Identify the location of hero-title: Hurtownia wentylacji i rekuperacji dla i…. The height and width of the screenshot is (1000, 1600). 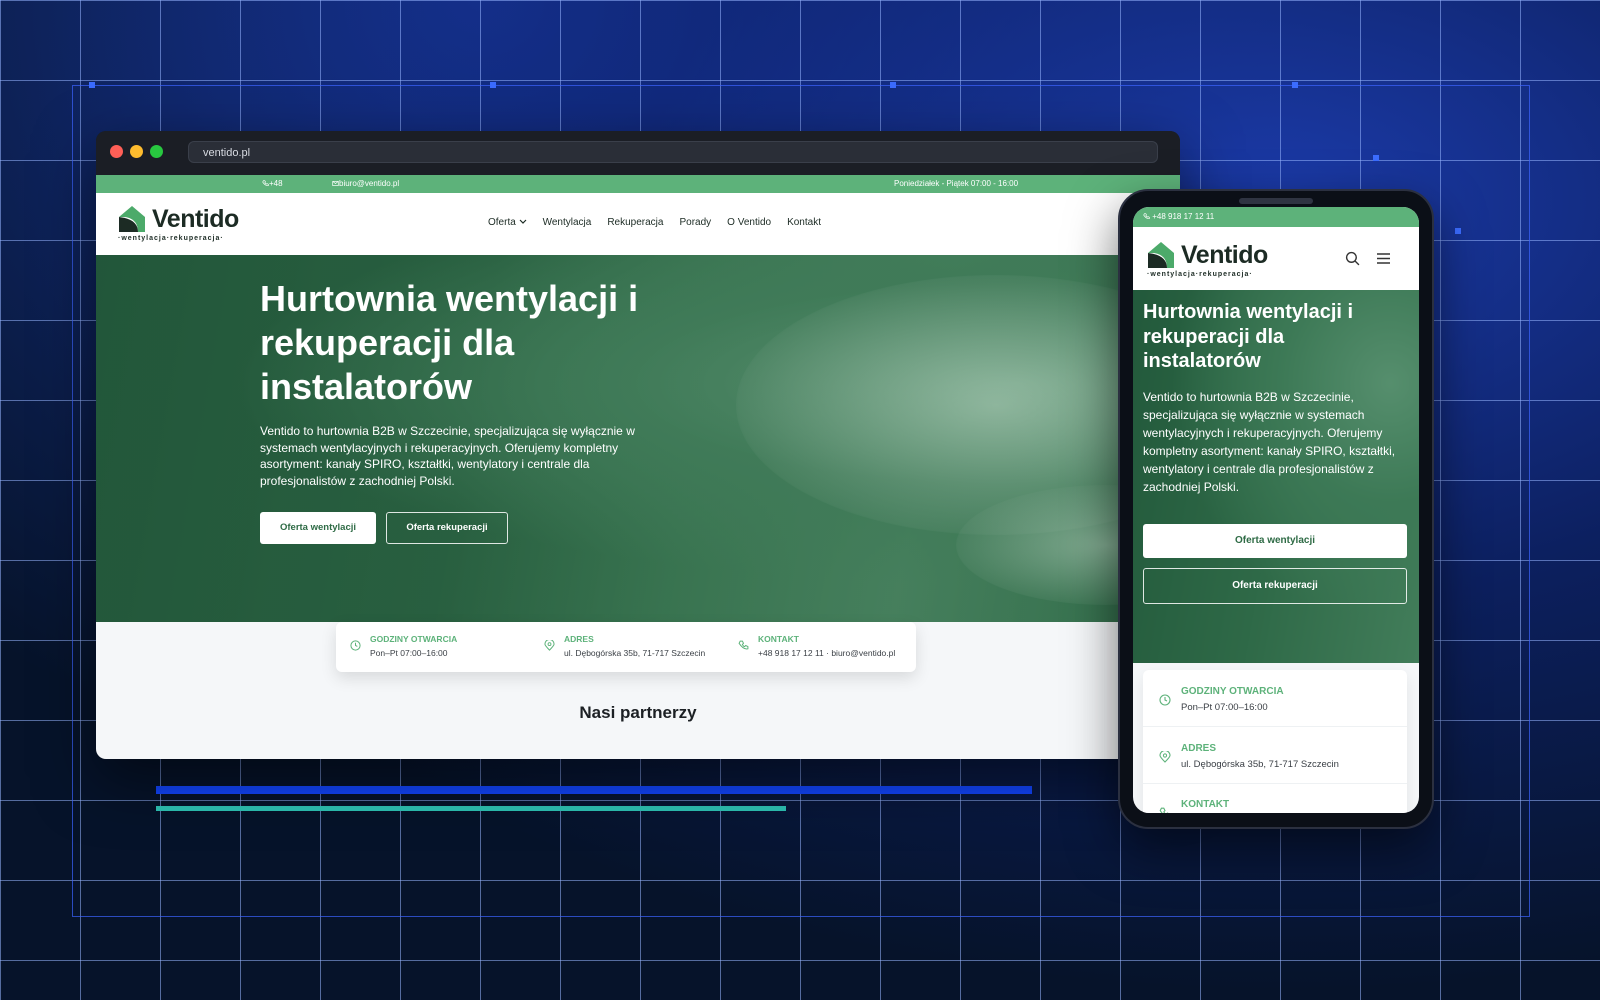
(449, 342).